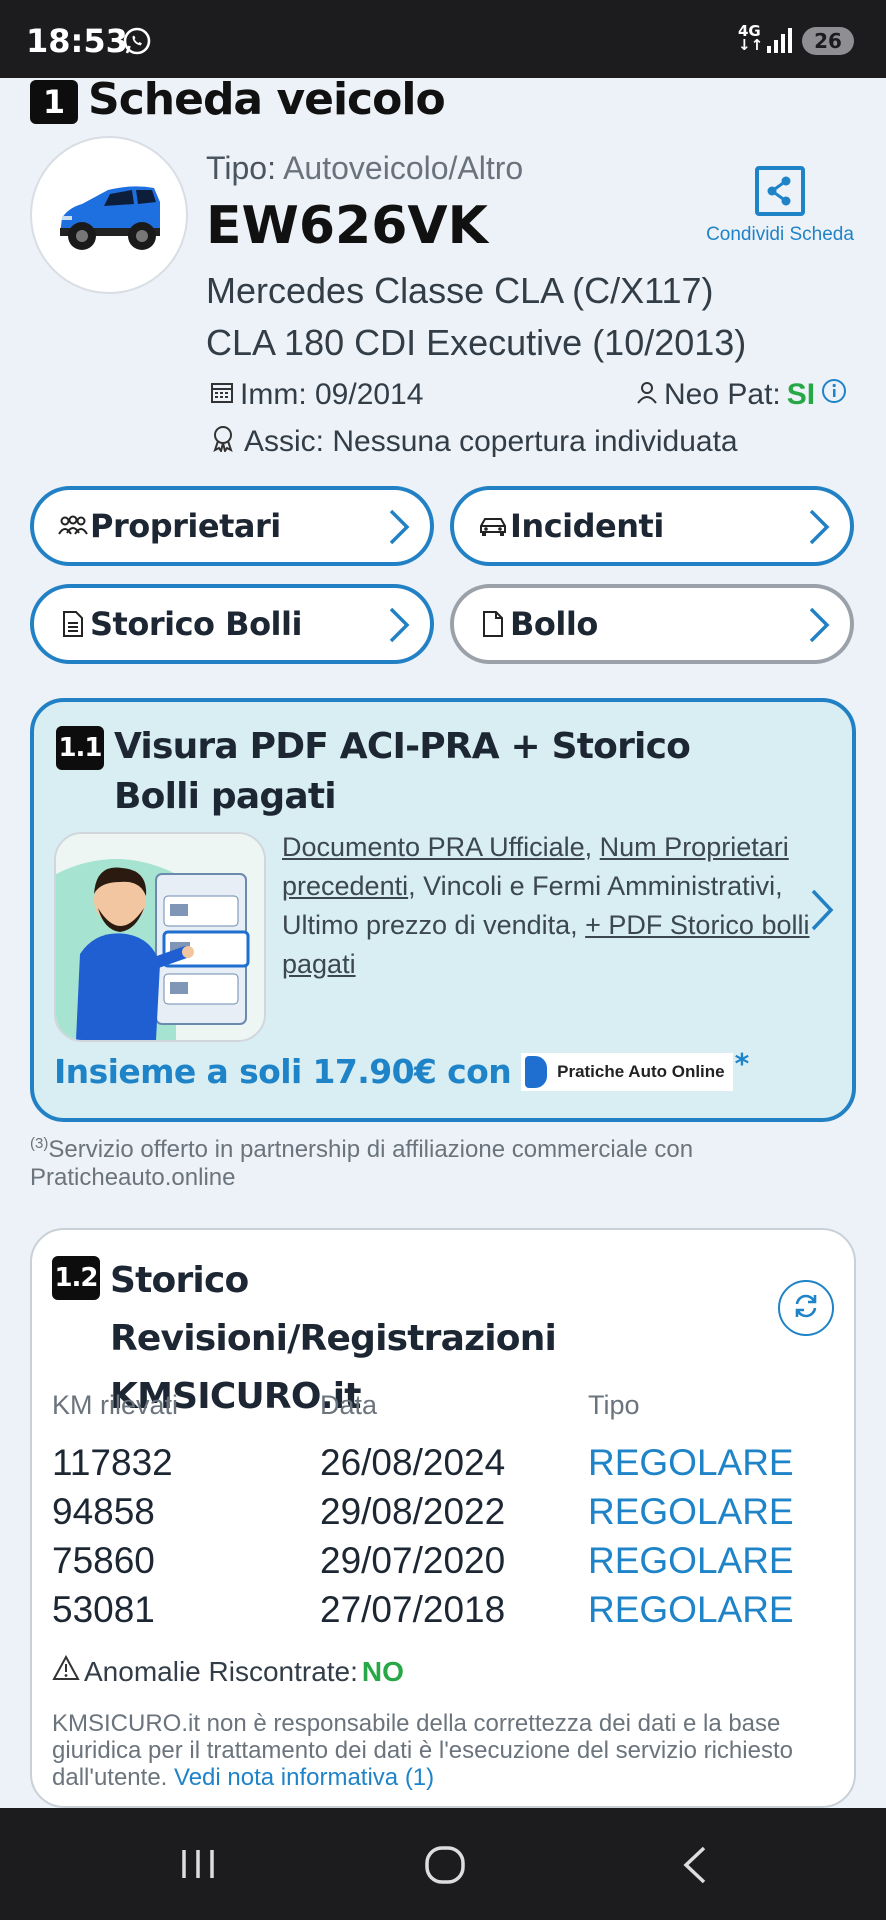 The height and width of the screenshot is (1920, 886). Describe the element at coordinates (413, 1609) in the screenshot. I see `date-cell: 27/07/2018` at that location.